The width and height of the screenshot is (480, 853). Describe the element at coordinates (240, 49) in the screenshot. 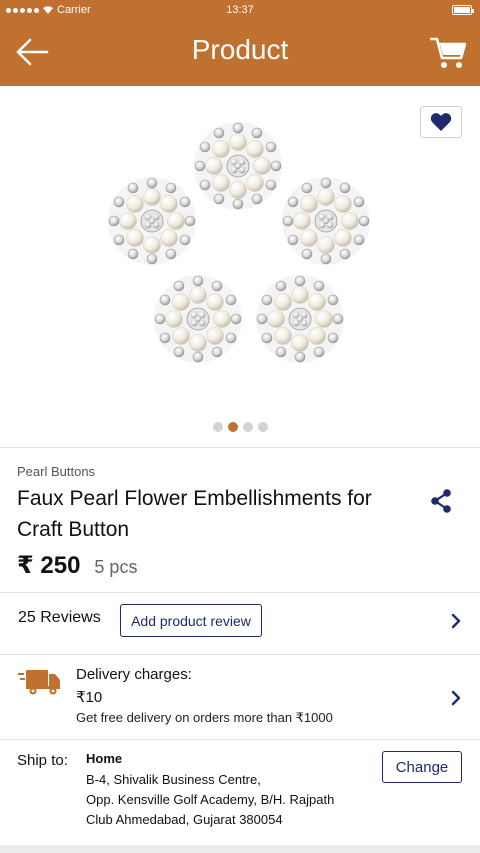

I see `page-title: Product` at that location.